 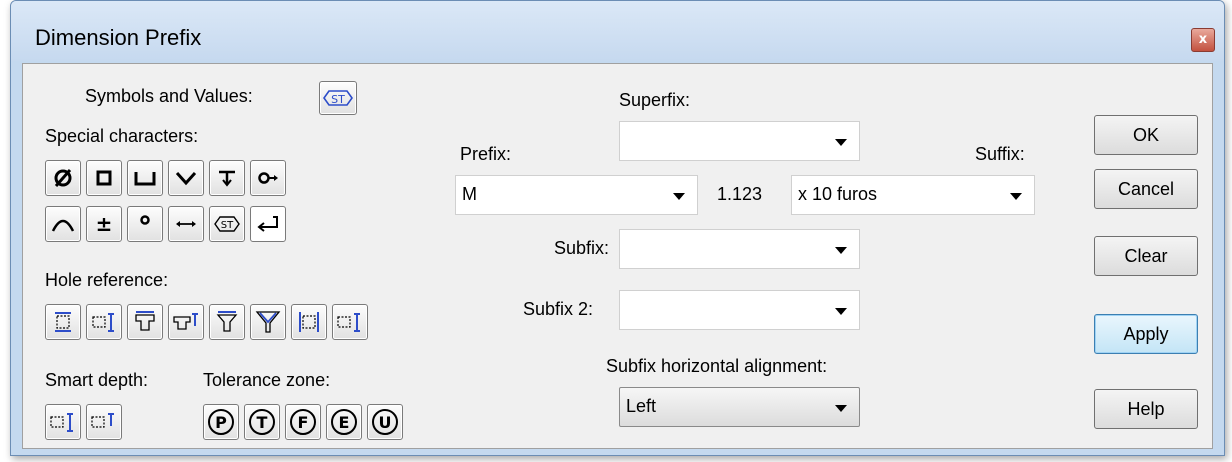 I want to click on arrow-right-icon, so click(x=268, y=178).